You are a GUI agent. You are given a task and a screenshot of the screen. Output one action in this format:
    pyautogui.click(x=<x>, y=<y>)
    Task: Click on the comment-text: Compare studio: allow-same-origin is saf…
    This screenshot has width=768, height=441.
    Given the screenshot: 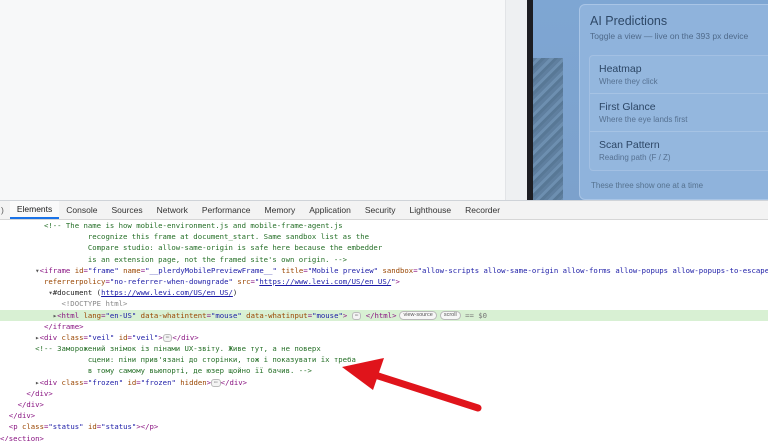 What is the action you would take?
    pyautogui.click(x=235, y=248)
    